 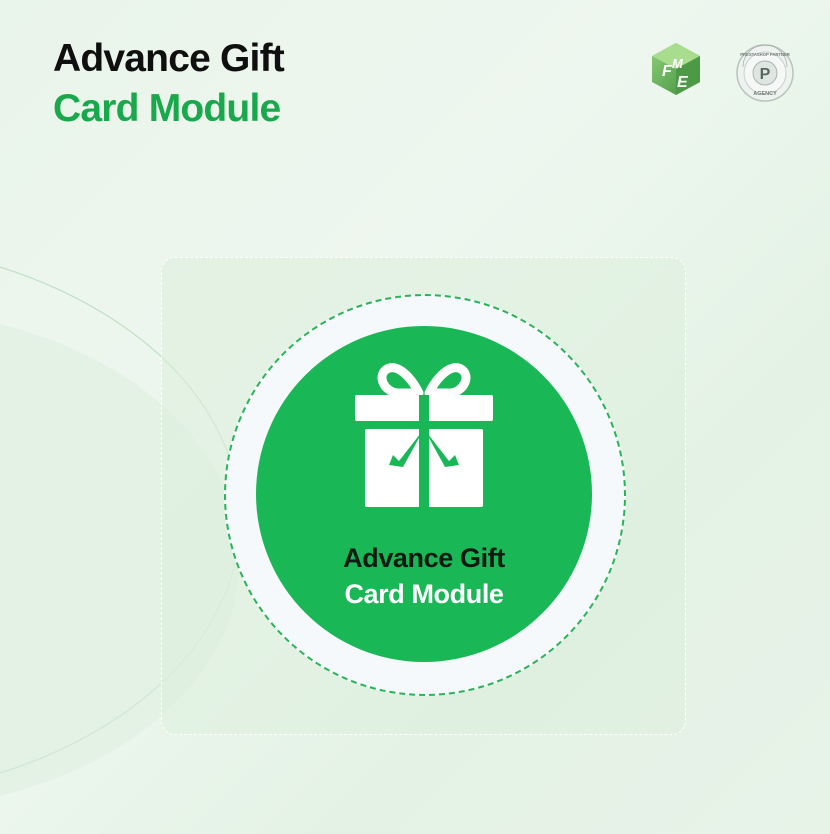 I want to click on svg-text: E, so click(x=683, y=82).